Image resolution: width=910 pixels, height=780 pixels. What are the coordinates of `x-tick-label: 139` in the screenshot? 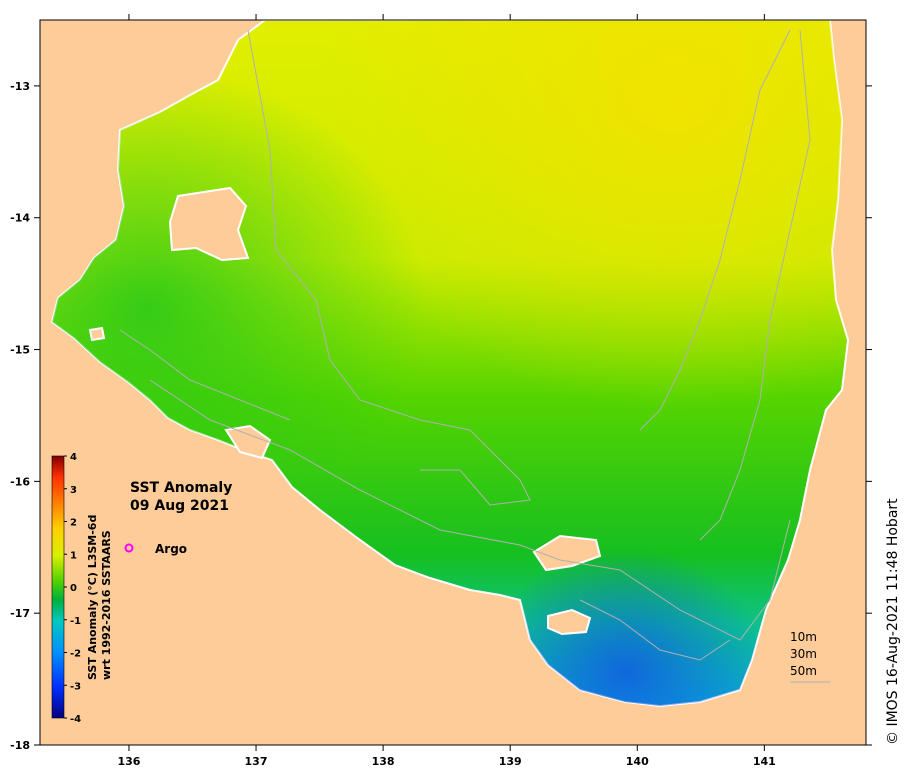 It's located at (510, 761).